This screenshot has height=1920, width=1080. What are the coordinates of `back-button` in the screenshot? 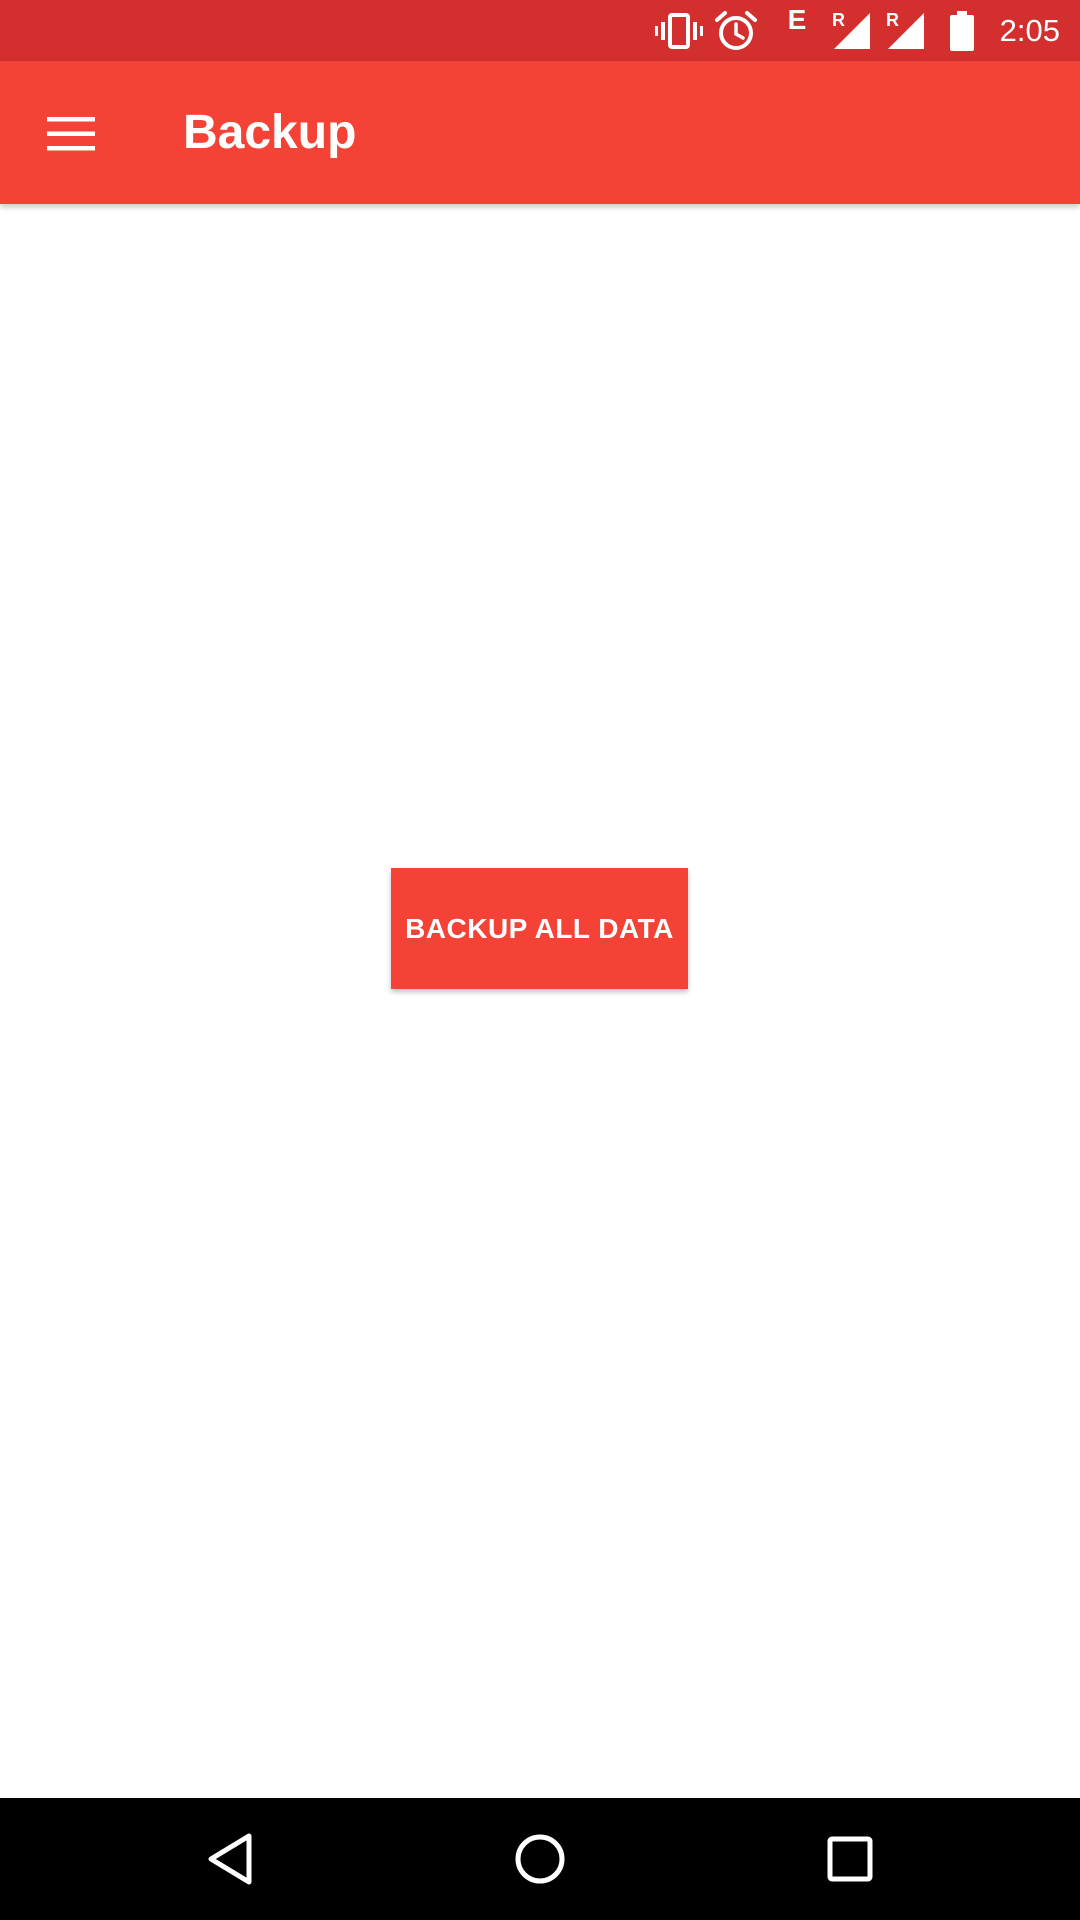 It's located at (230, 1859).